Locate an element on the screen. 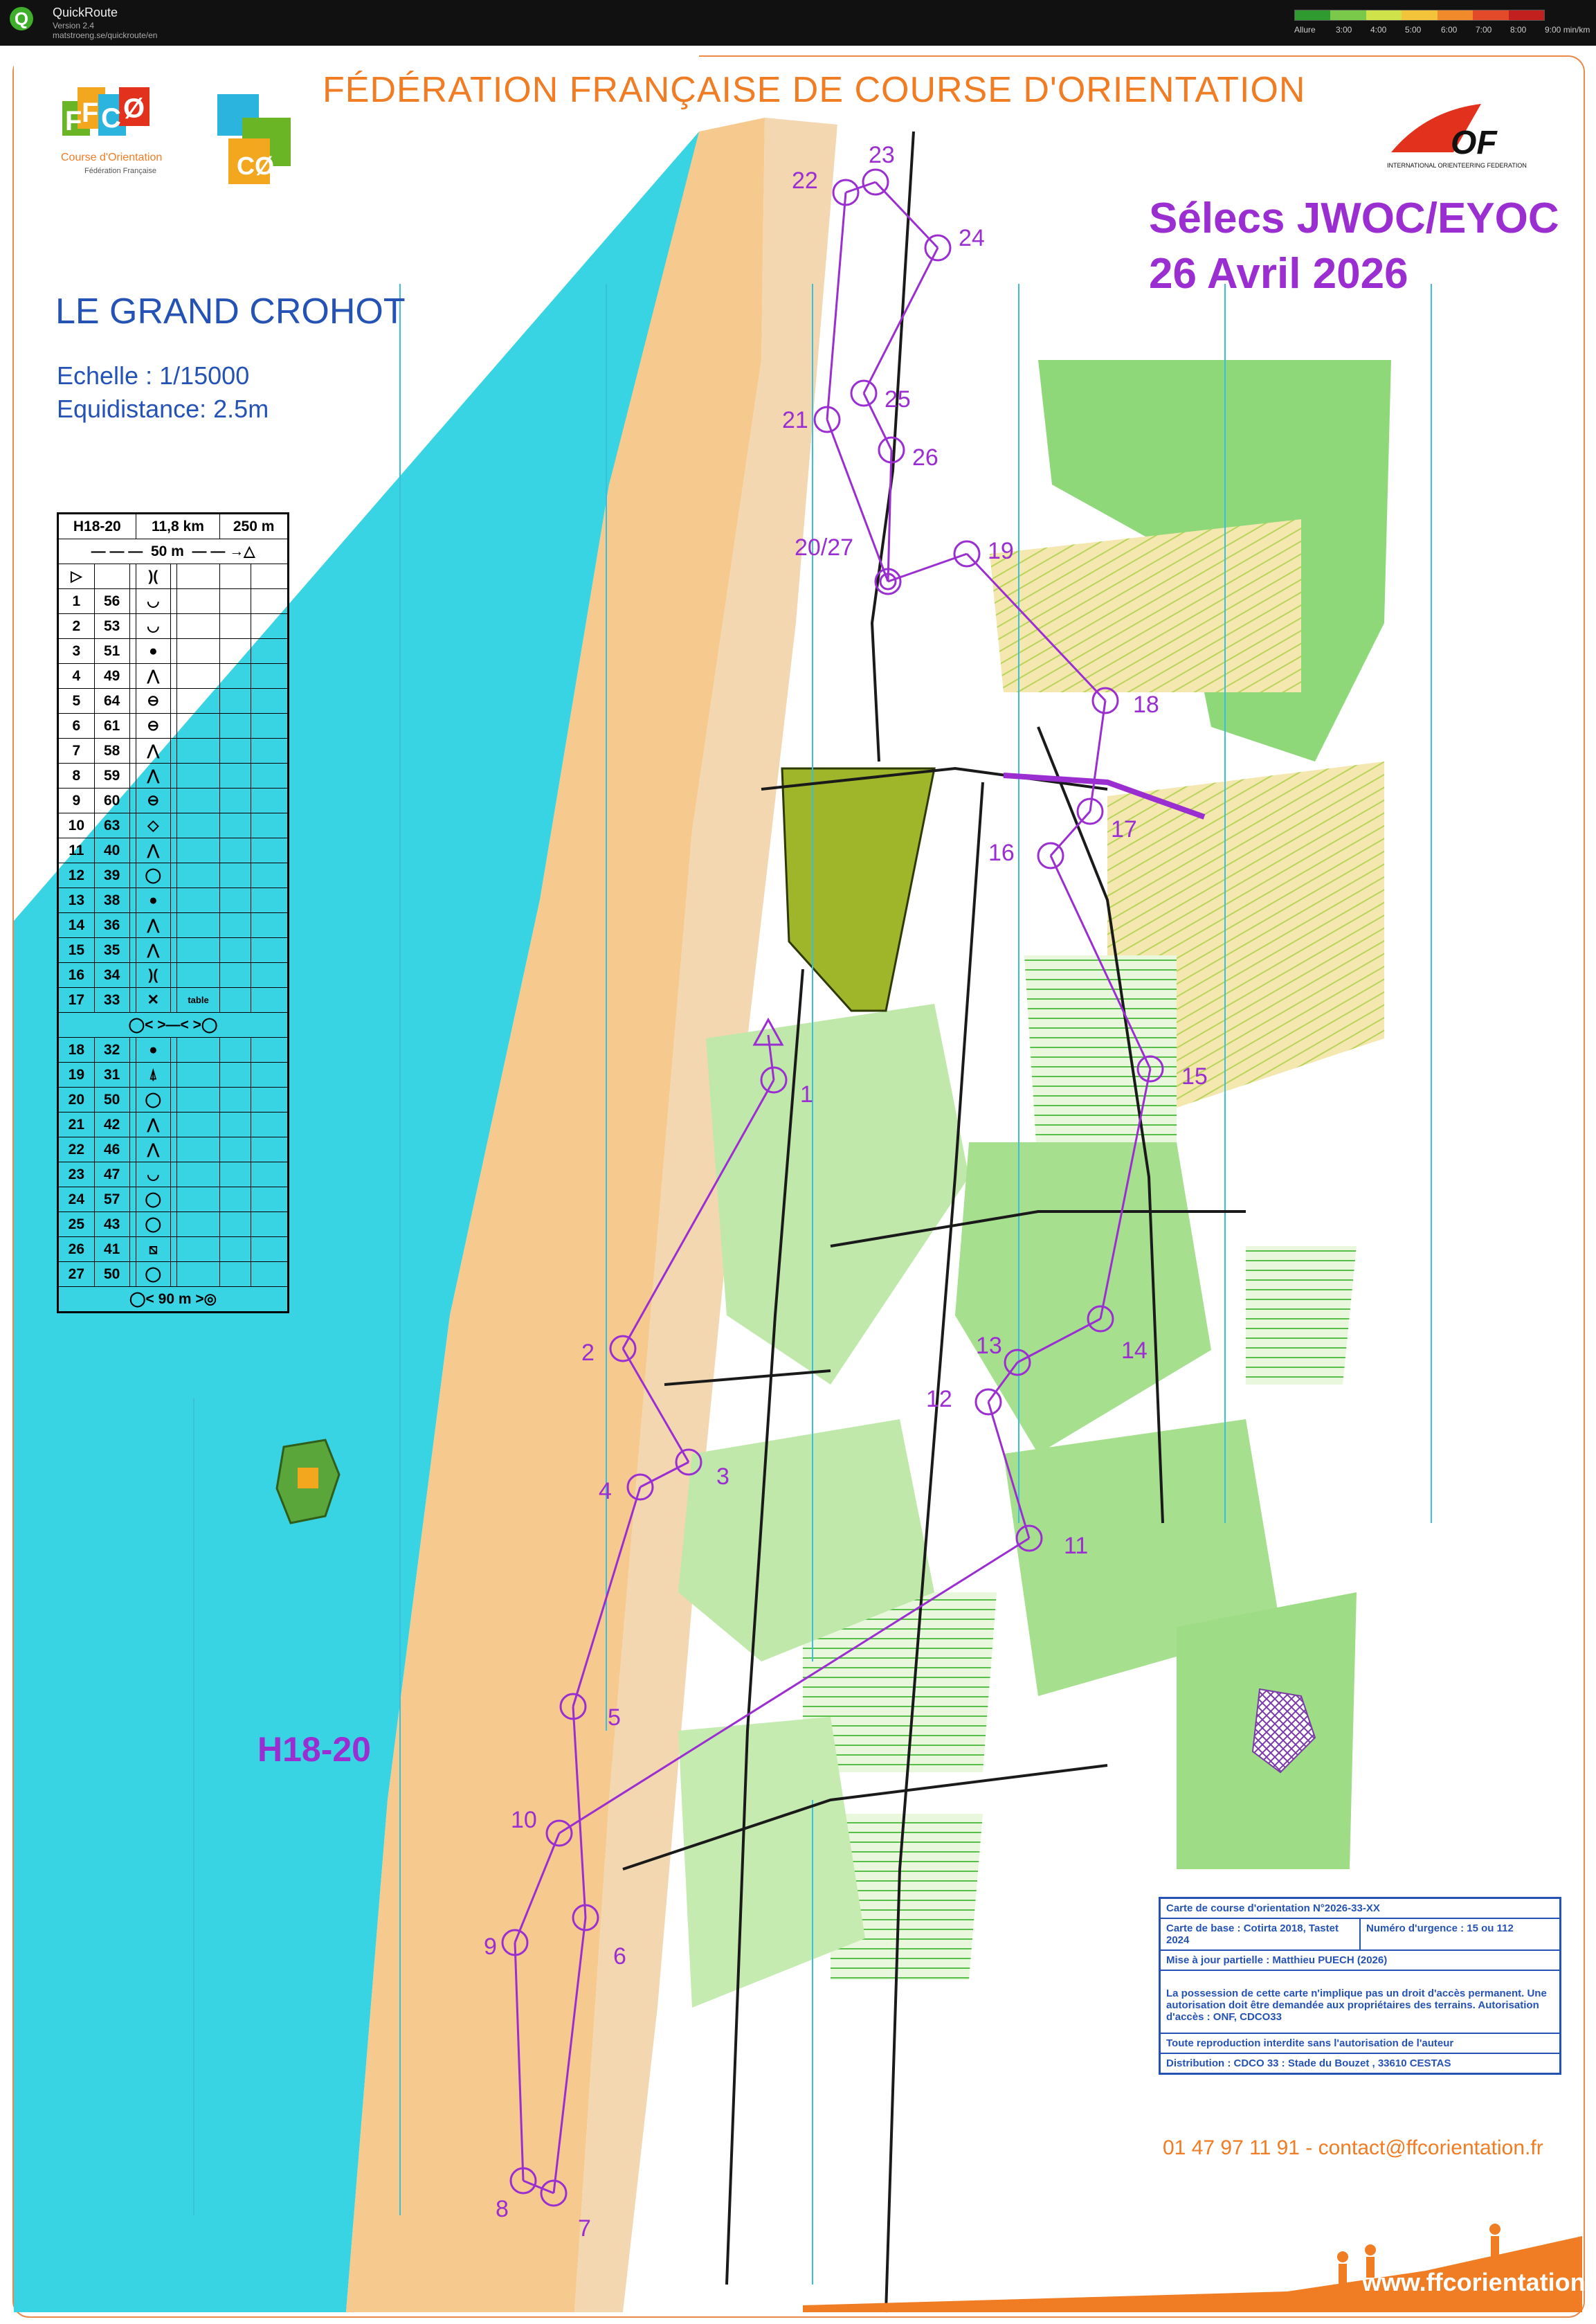  control-number-label: 22 is located at coordinates (805, 181).